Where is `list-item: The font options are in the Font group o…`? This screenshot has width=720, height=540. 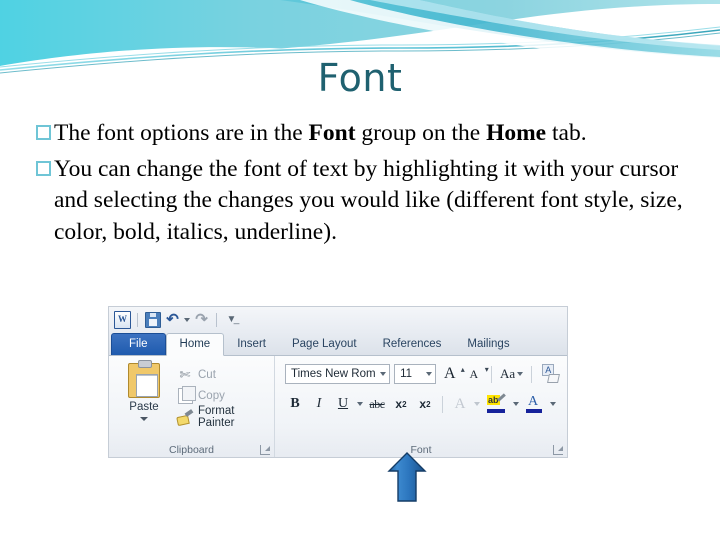 list-item: The font options are in the Font group o… is located at coordinates (366, 134).